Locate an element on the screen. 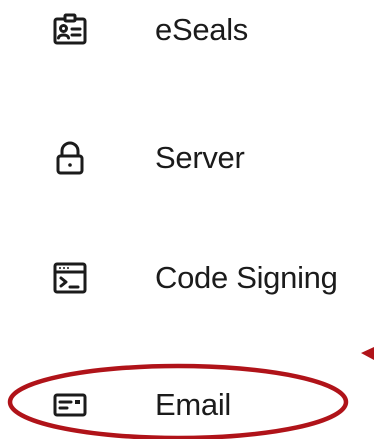 The width and height of the screenshot is (374, 439). lock-icon is located at coordinates (70, 158).